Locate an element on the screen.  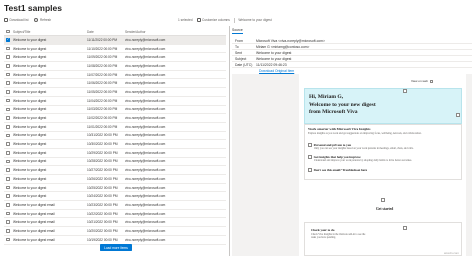
watermark: wsxdn.com is located at coordinates (452, 253).